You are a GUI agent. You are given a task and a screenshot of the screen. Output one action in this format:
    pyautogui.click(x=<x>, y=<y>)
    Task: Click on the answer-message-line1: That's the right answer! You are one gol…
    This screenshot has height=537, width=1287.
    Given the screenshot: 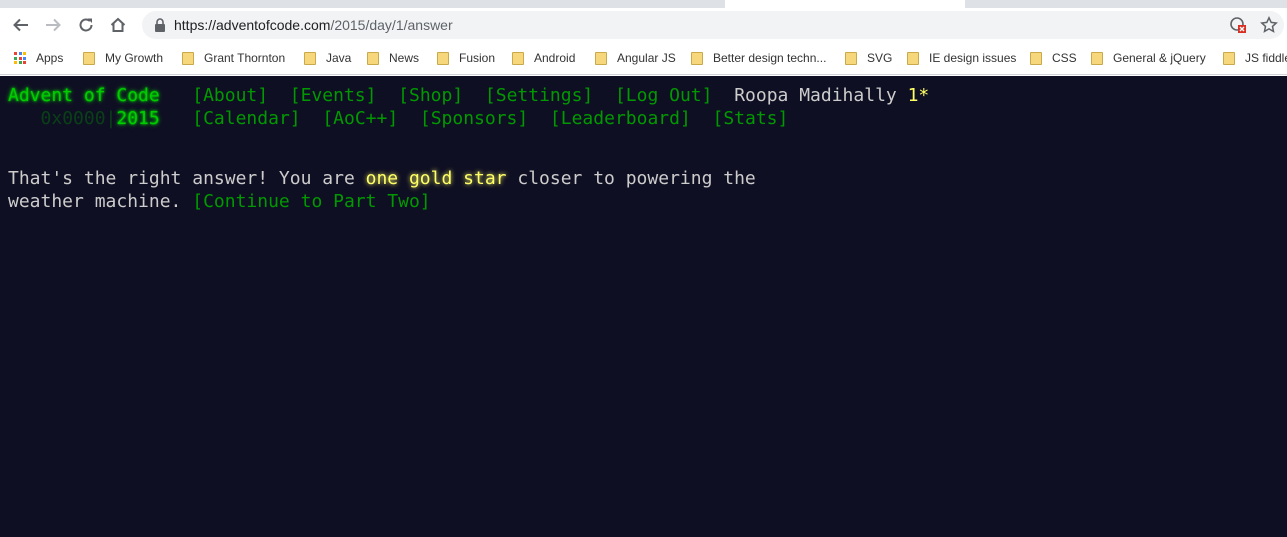 What is the action you would take?
    pyautogui.click(x=382, y=178)
    